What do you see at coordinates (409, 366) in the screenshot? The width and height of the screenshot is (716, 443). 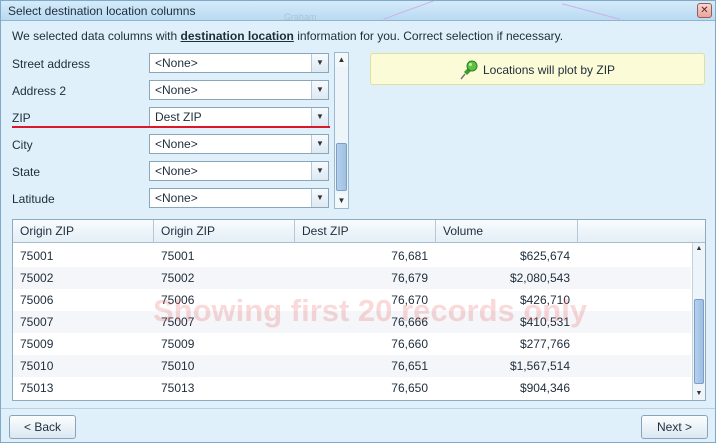 I see `table-cell: 76,651` at bounding box center [409, 366].